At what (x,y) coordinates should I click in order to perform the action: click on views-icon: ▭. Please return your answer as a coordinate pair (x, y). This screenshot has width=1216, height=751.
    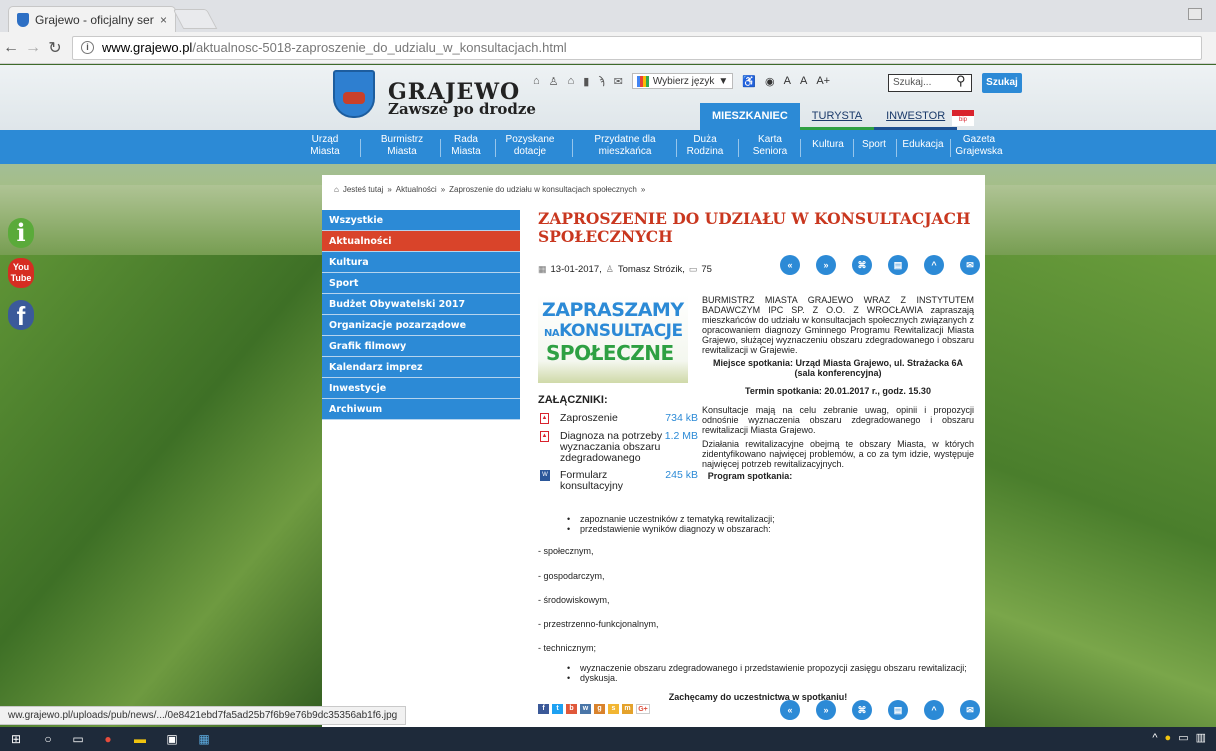
    Looking at the image, I should click on (693, 268).